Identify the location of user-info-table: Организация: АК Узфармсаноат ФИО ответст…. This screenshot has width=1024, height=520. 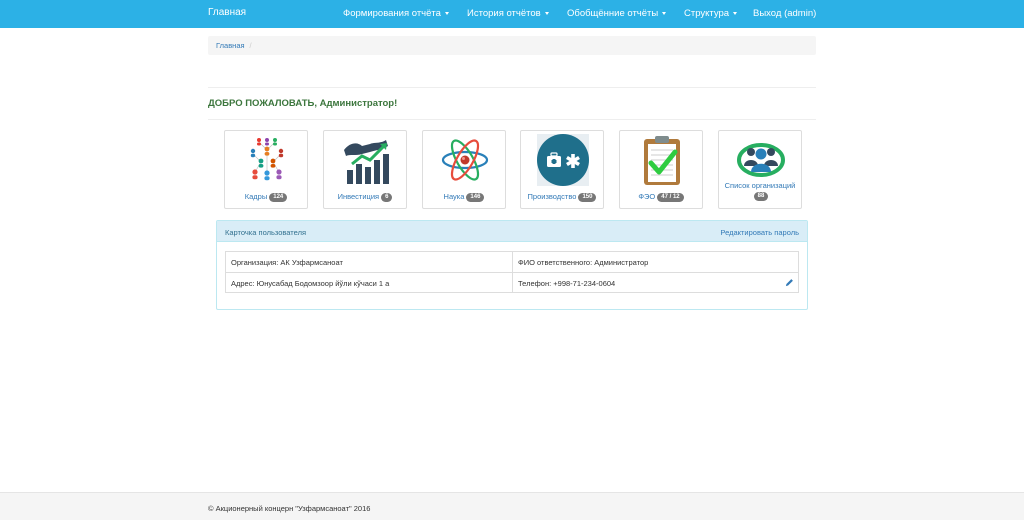
(512, 272).